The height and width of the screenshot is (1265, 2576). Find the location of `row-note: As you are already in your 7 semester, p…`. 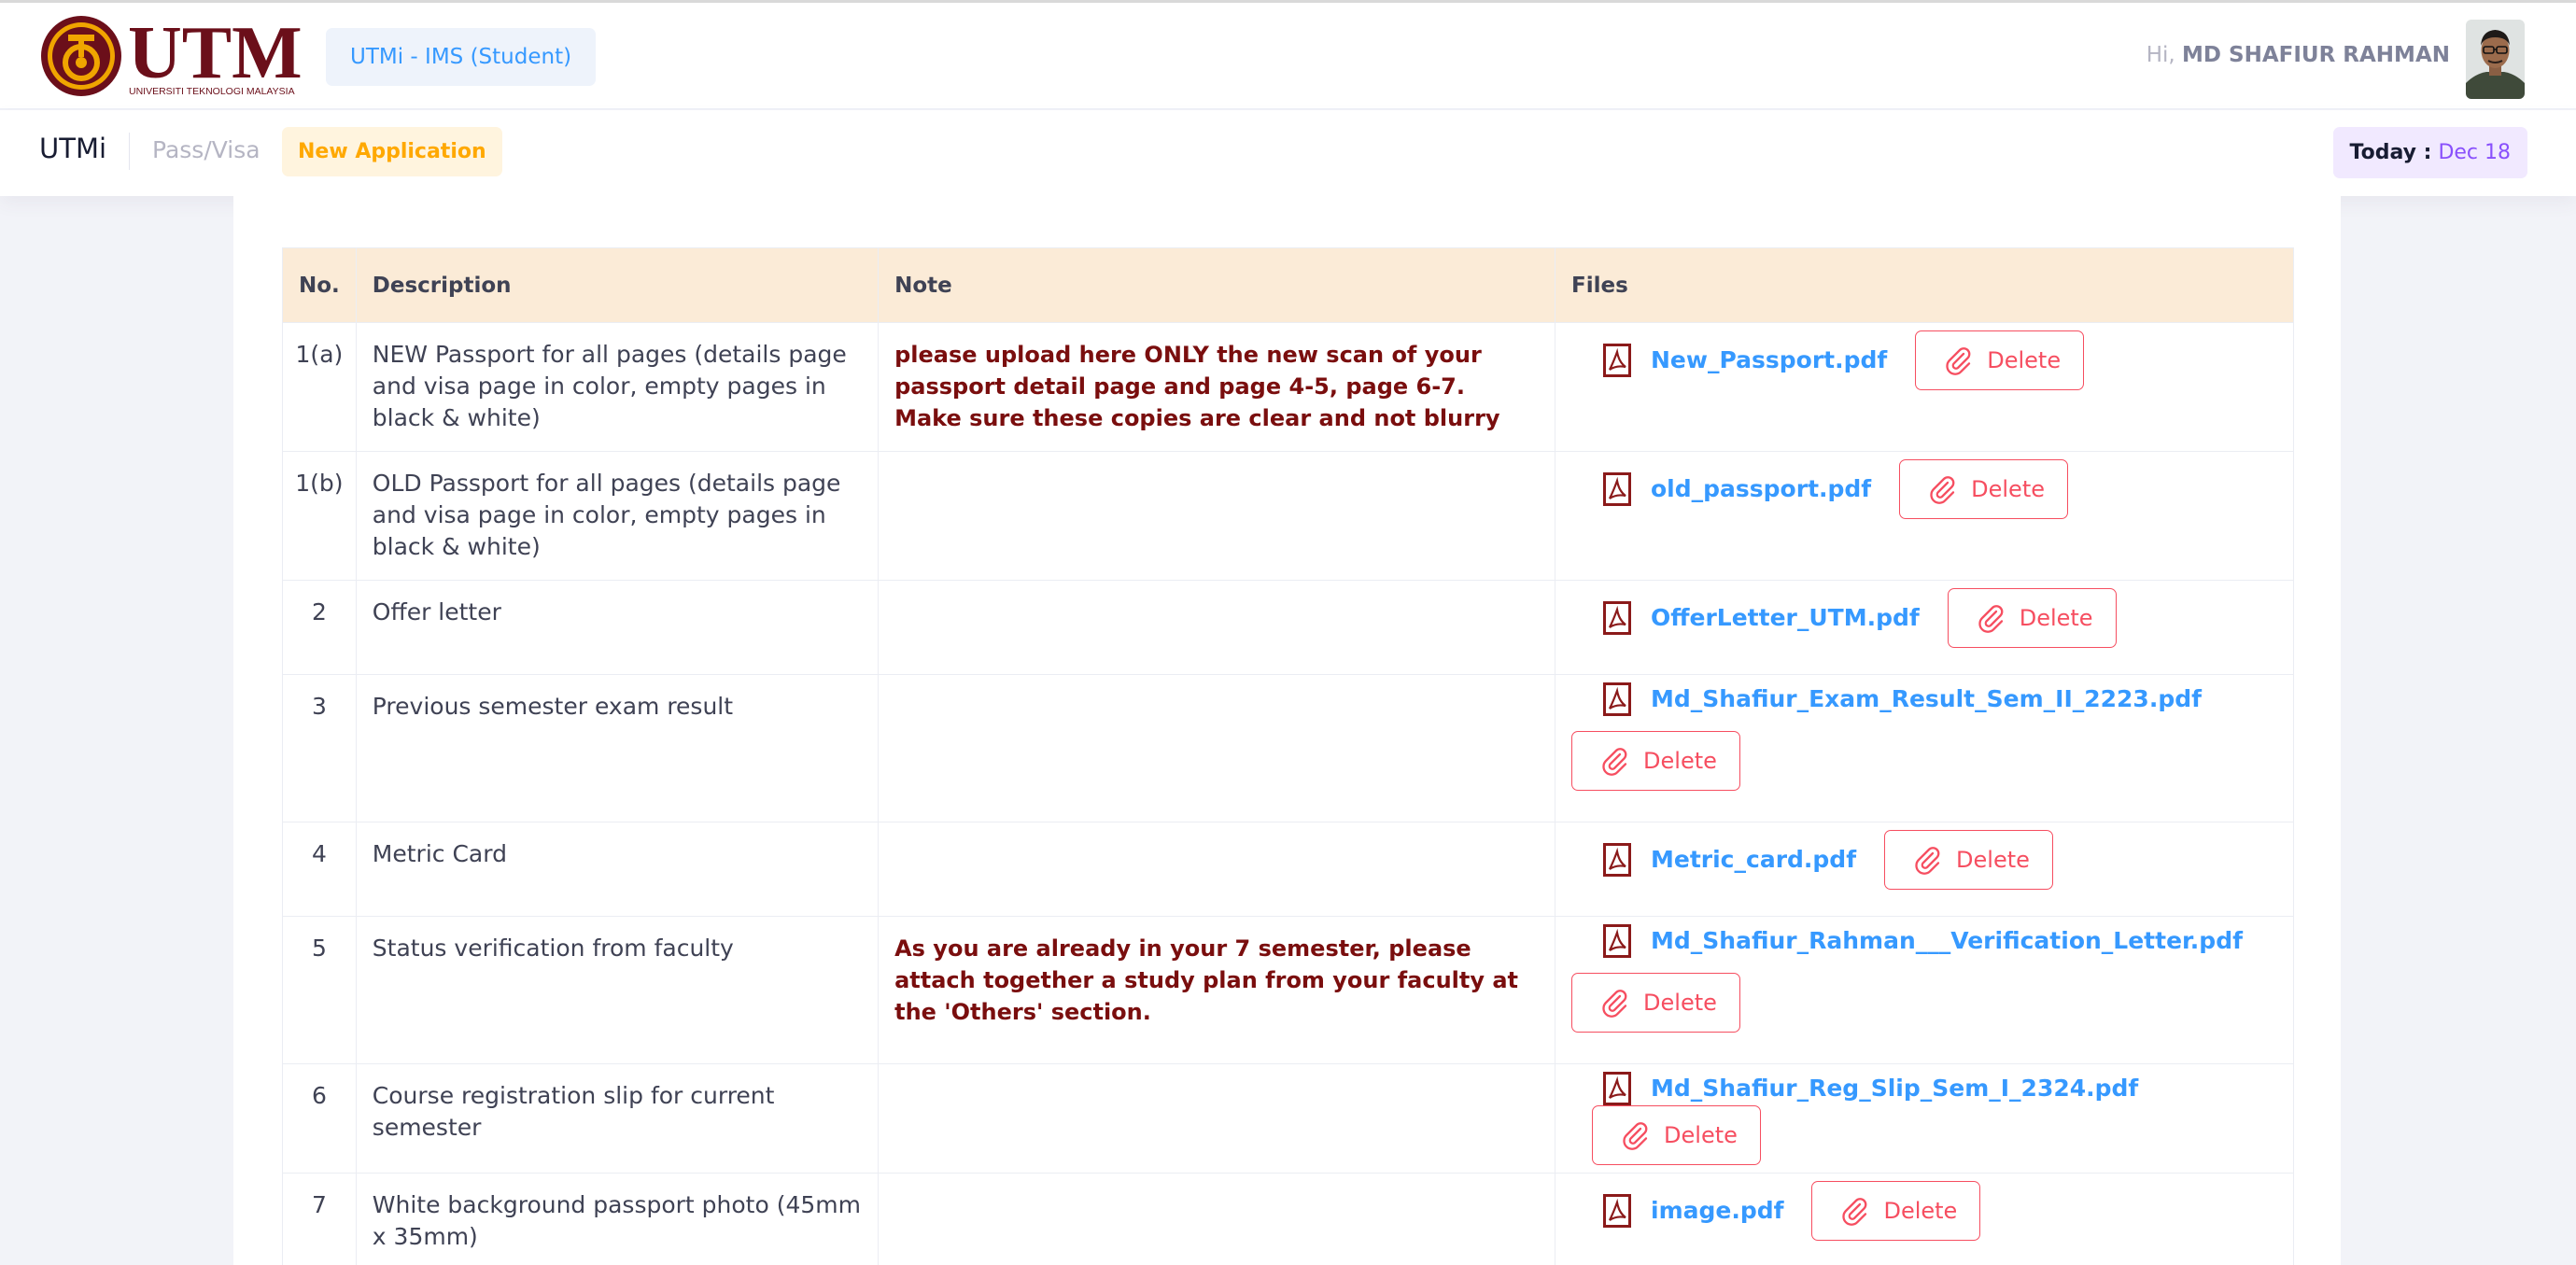

row-note: As you are already in your 7 semester, p… is located at coordinates (1217, 990).